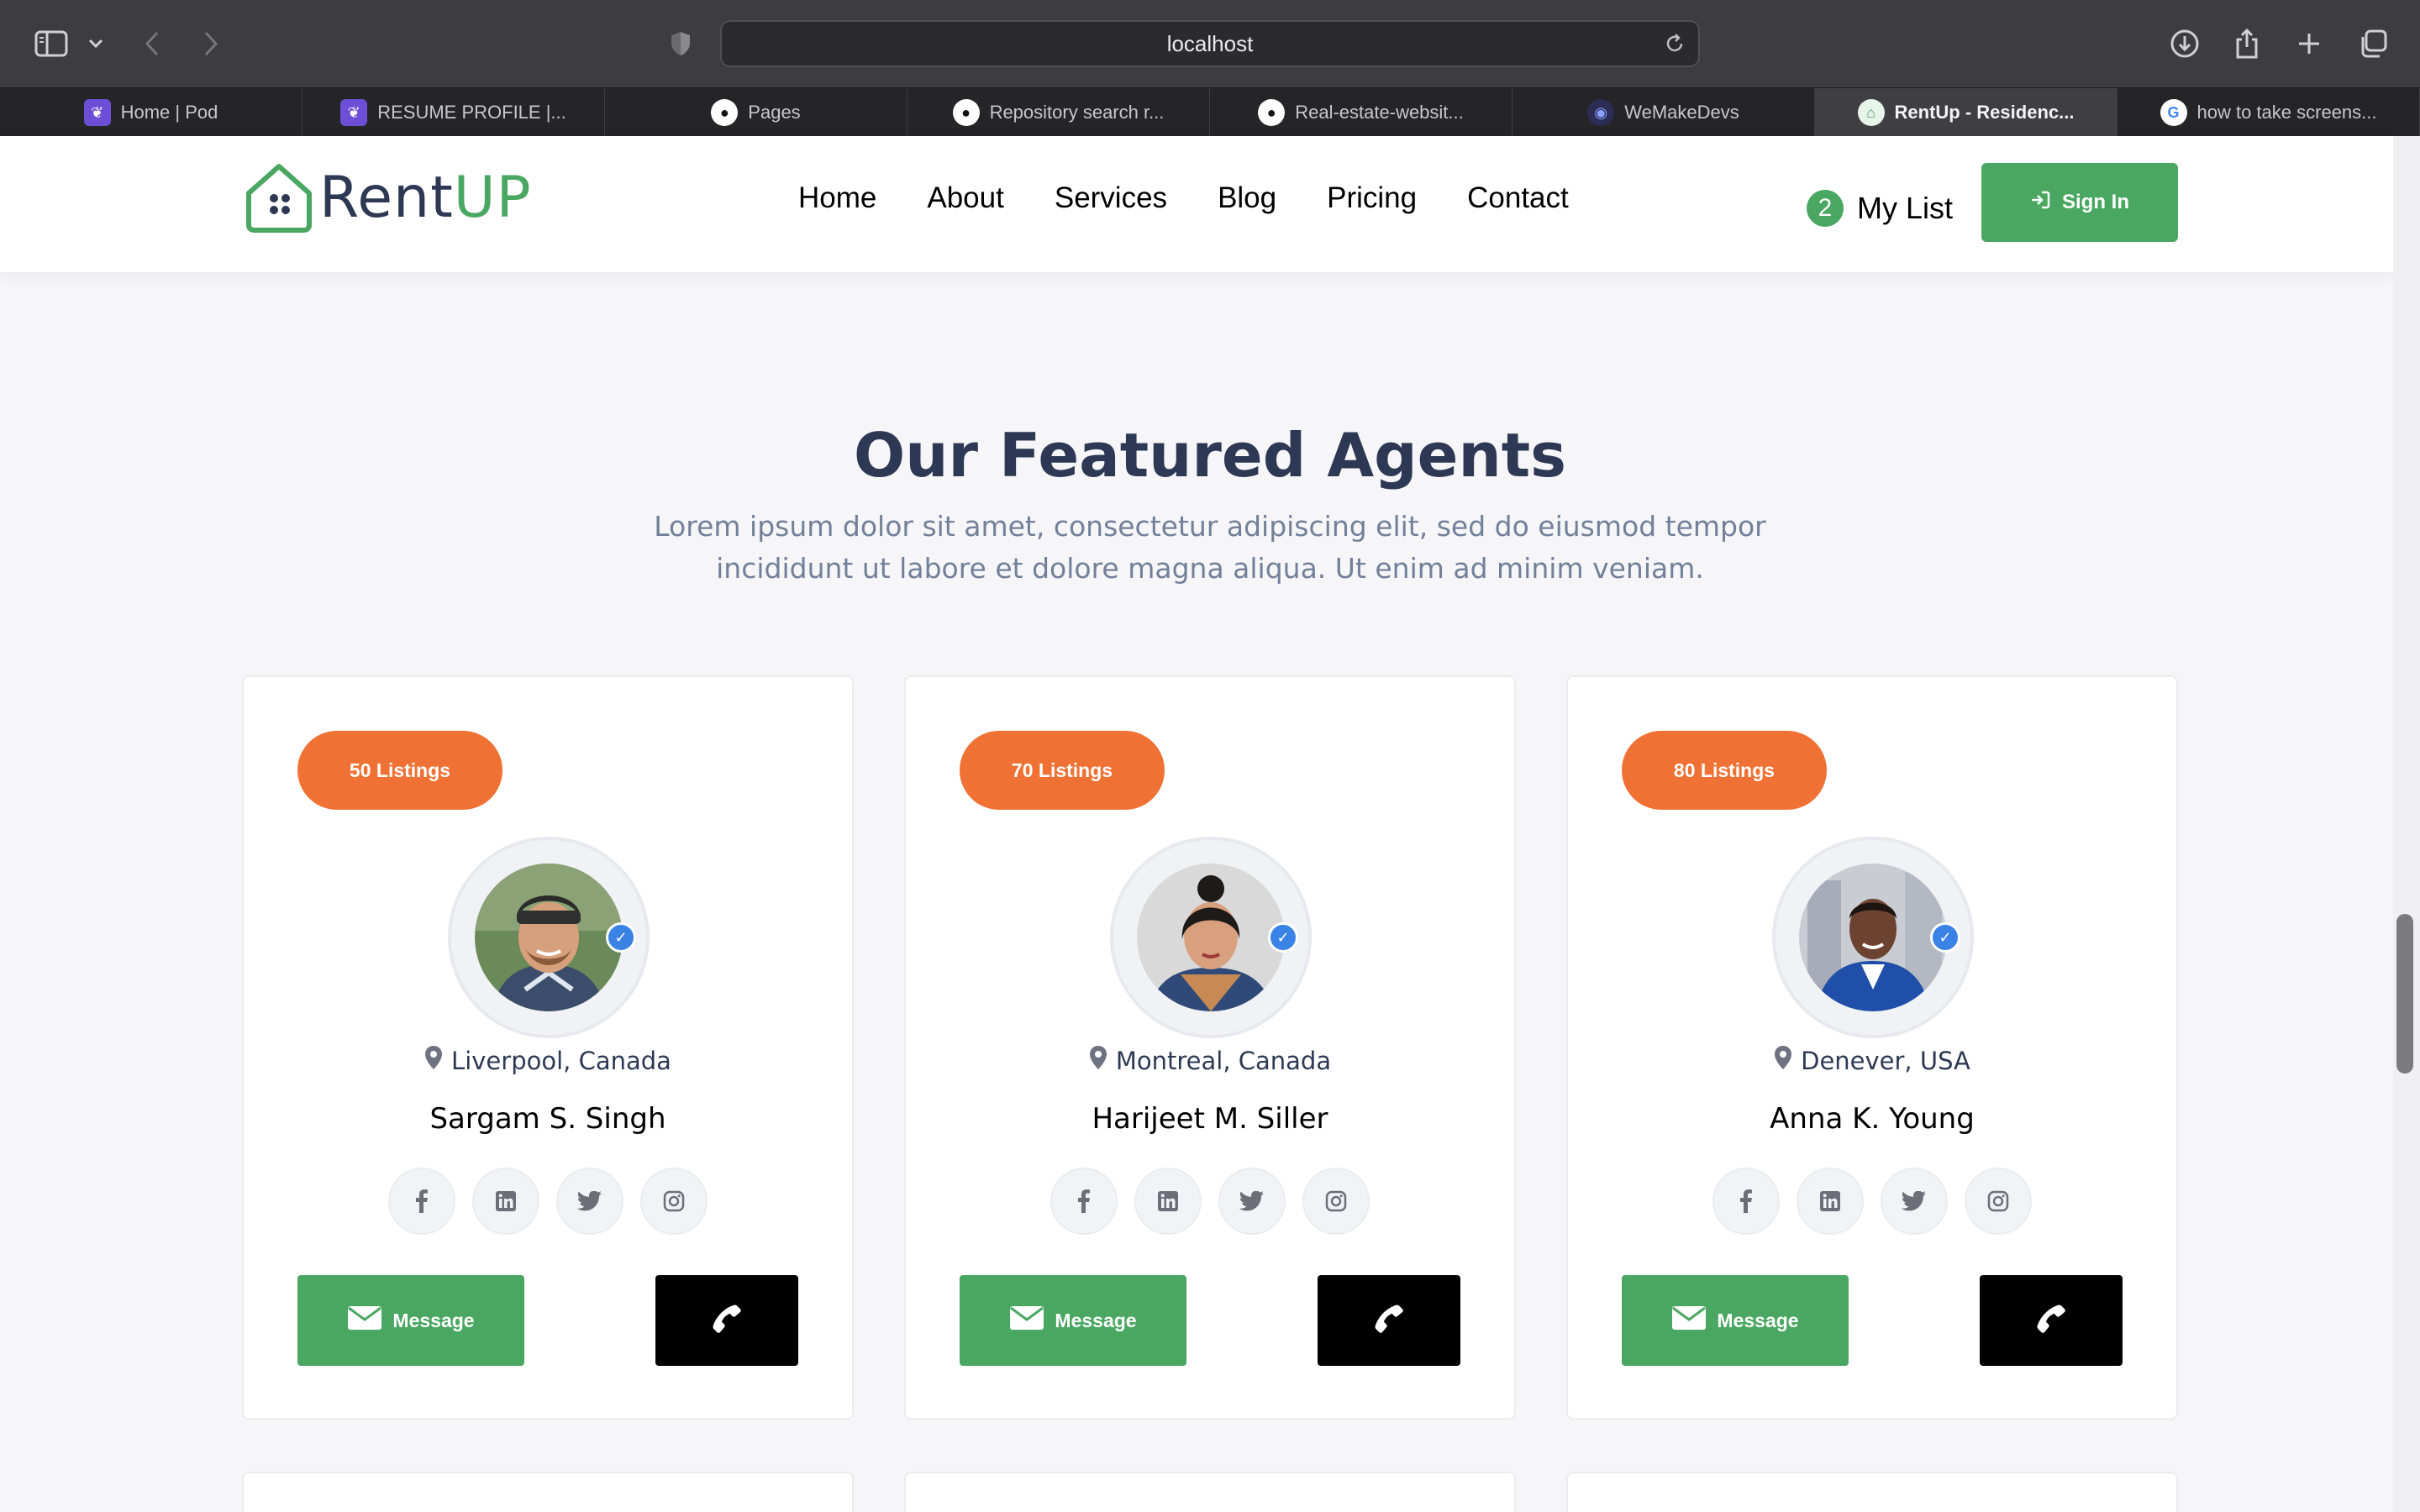 Image resolution: width=2420 pixels, height=1512 pixels. I want to click on forward-arrow-icon, so click(211, 43).